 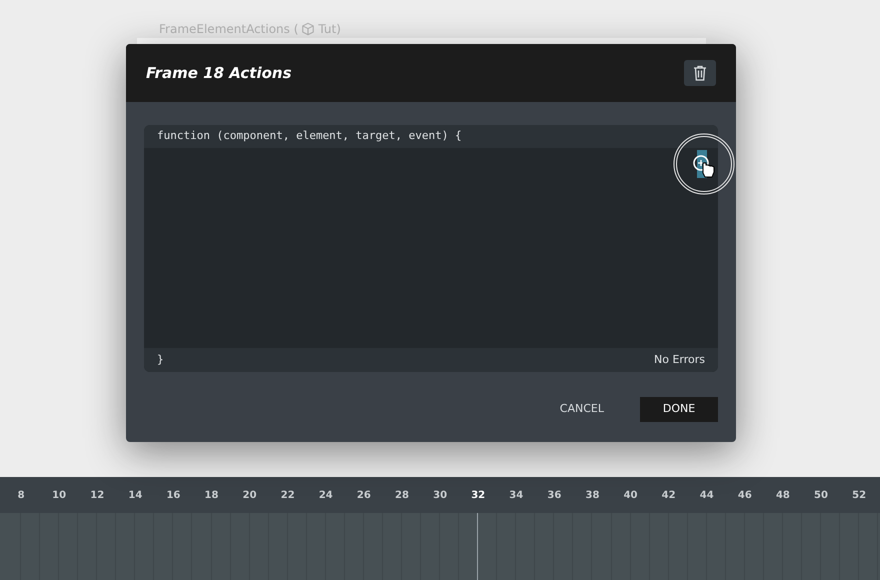 I want to click on cancel-button: CANCEL, so click(x=582, y=409).